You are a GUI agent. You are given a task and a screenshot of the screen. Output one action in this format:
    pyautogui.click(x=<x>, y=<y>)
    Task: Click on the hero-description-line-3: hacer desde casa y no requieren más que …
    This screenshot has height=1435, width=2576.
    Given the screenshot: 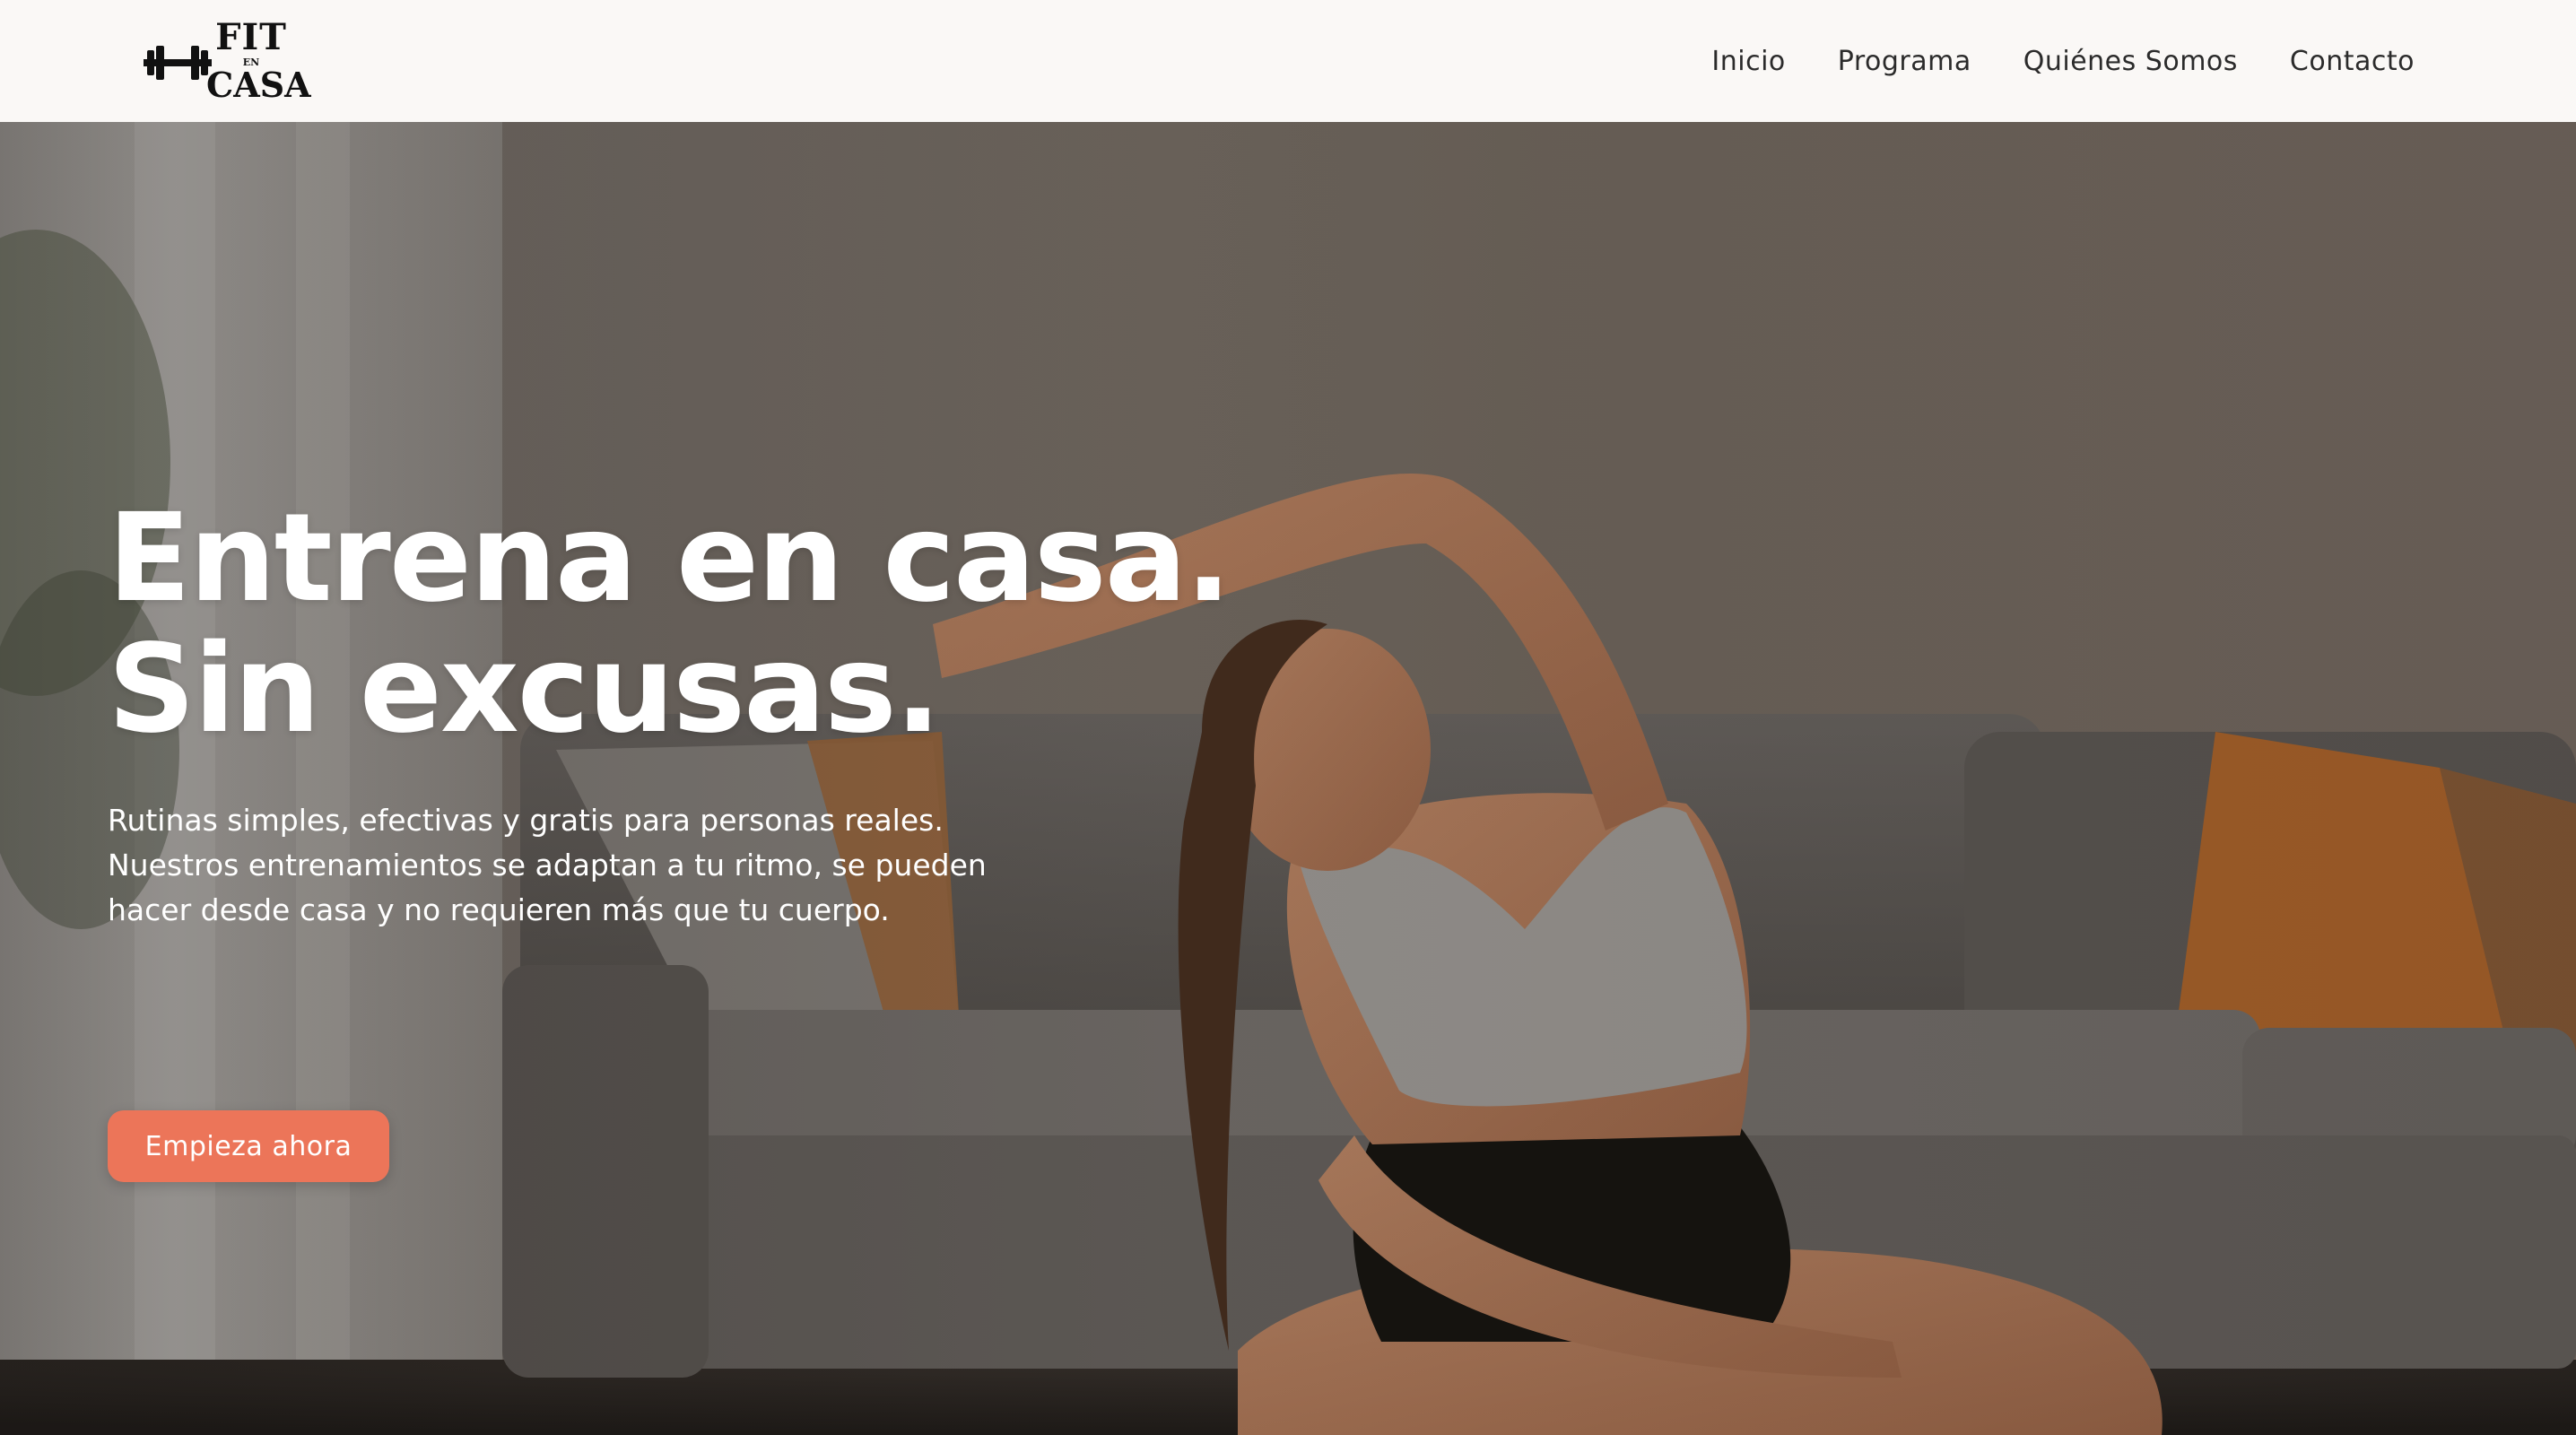 What is the action you would take?
    pyautogui.click(x=499, y=909)
    